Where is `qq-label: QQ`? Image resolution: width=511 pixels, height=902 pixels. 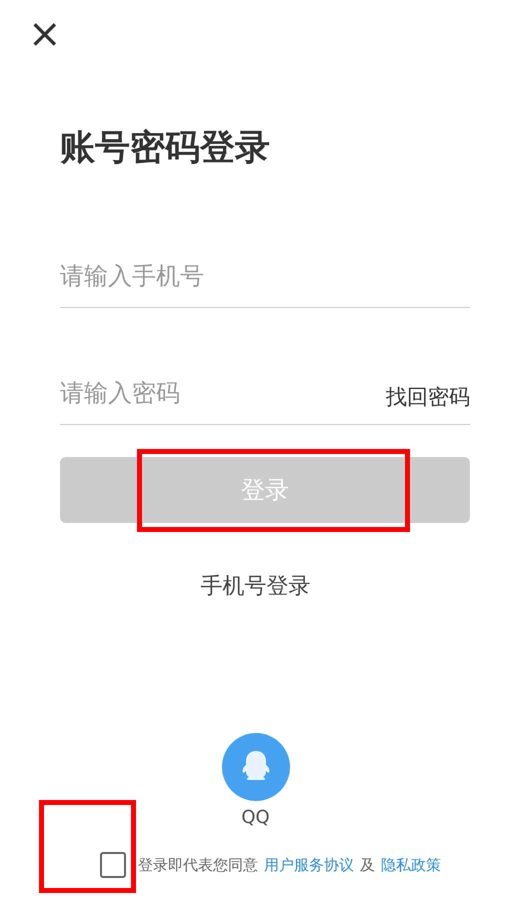
qq-label: QQ is located at coordinates (255, 817).